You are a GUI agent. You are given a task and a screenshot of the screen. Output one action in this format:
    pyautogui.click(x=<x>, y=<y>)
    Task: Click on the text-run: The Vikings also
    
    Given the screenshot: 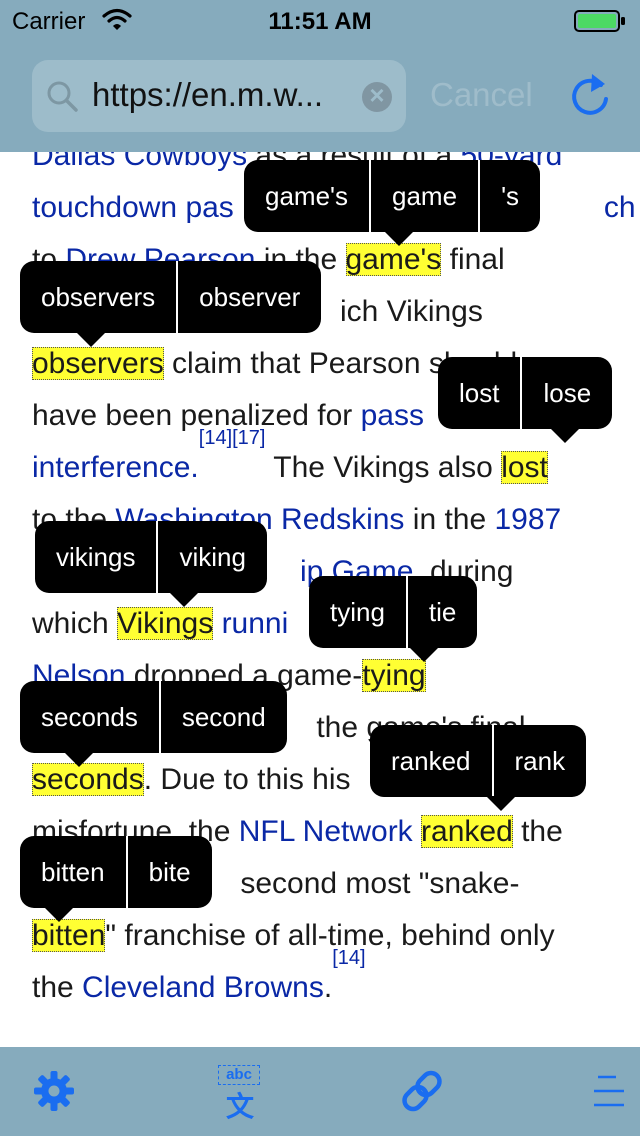 What is the action you would take?
    pyautogui.click(x=383, y=467)
    